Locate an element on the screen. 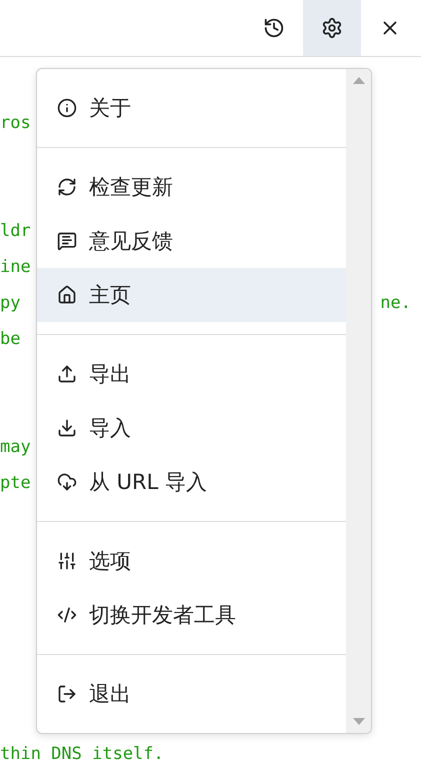  settings-button is located at coordinates (332, 28).